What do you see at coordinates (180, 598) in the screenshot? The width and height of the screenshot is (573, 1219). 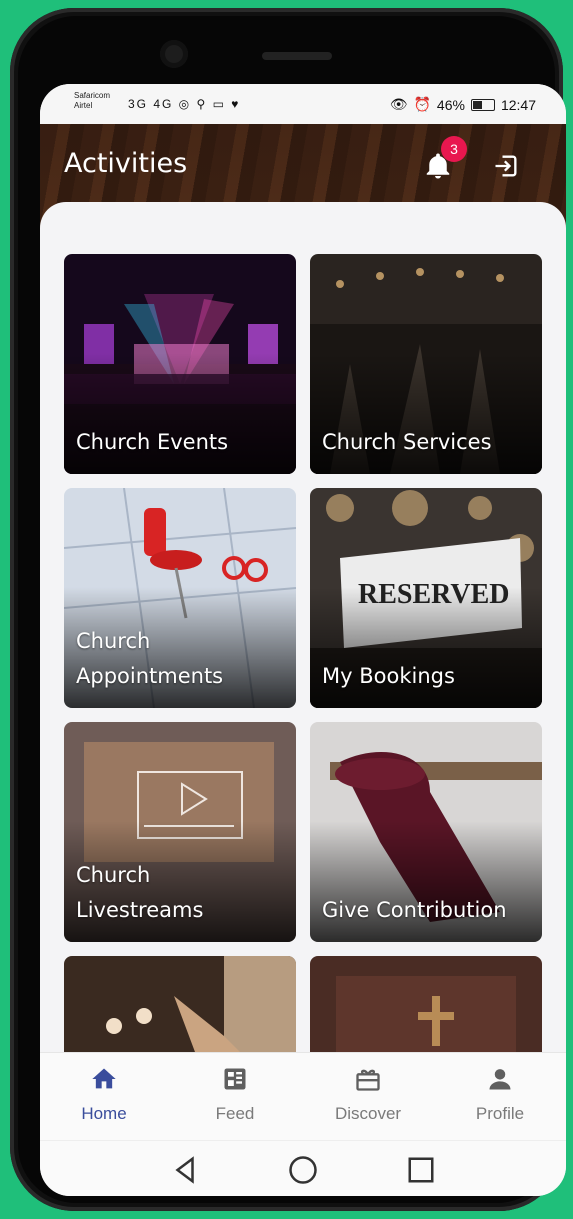 I see `card-church-appointments: Church Appointments` at bounding box center [180, 598].